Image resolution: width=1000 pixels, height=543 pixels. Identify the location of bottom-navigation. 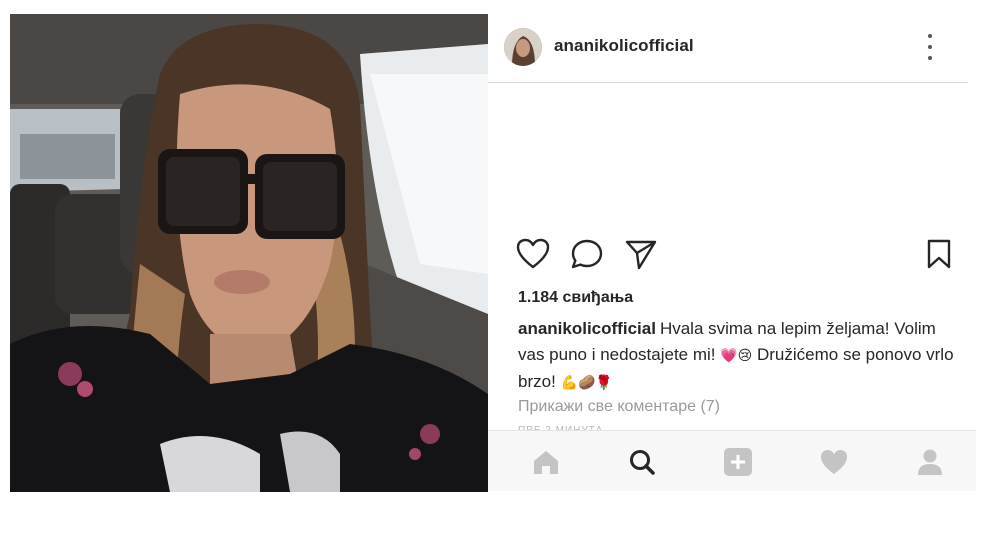
(732, 460).